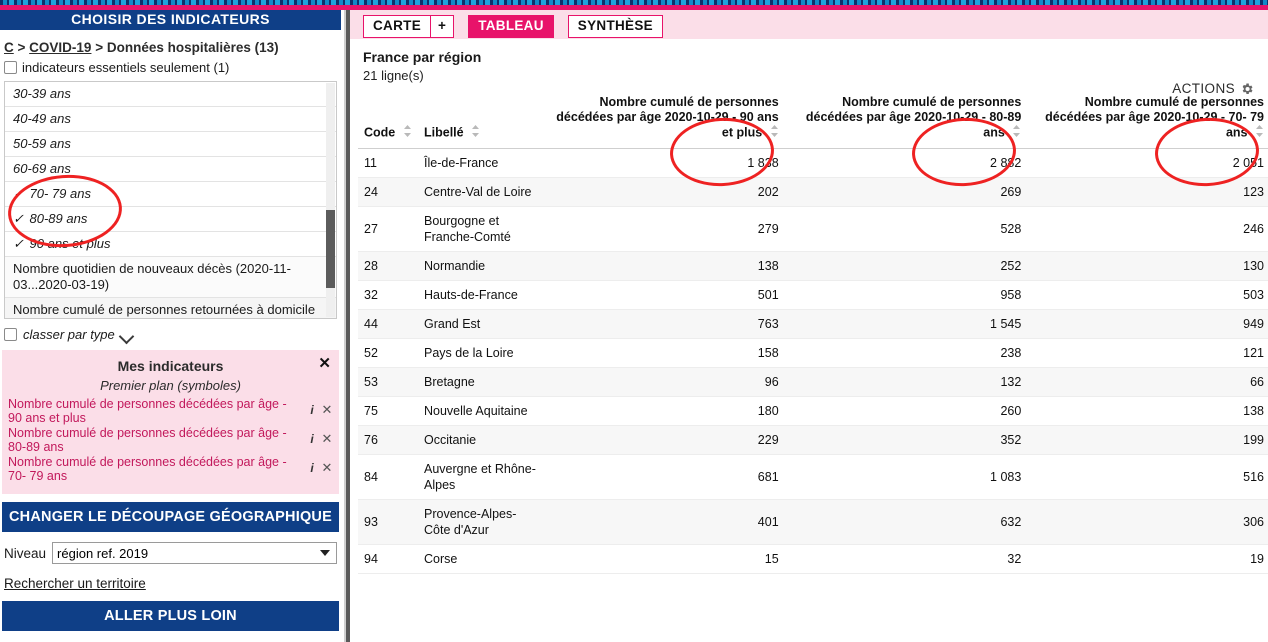 This screenshot has height=642, width=1268. What do you see at coordinates (1147, 163) in the screenshot?
I see `cell-deaths-70-79: 2 051` at bounding box center [1147, 163].